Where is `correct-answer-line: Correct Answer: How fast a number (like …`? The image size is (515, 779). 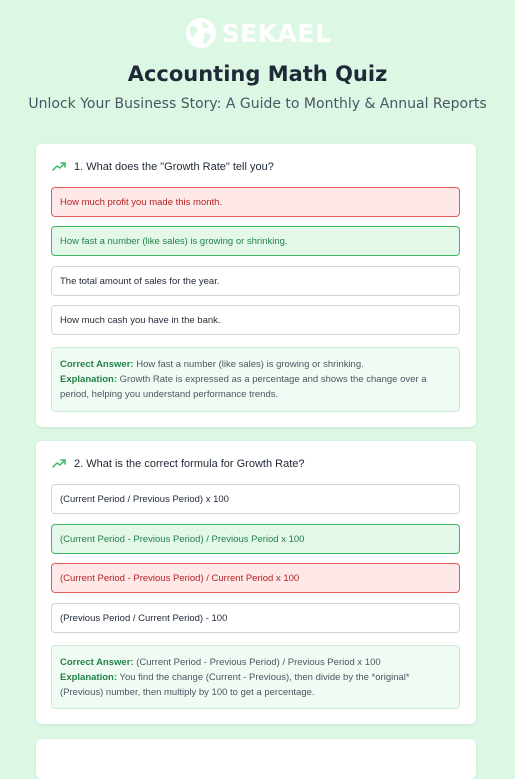 correct-answer-line: Correct Answer: How fast a number (like … is located at coordinates (255, 364).